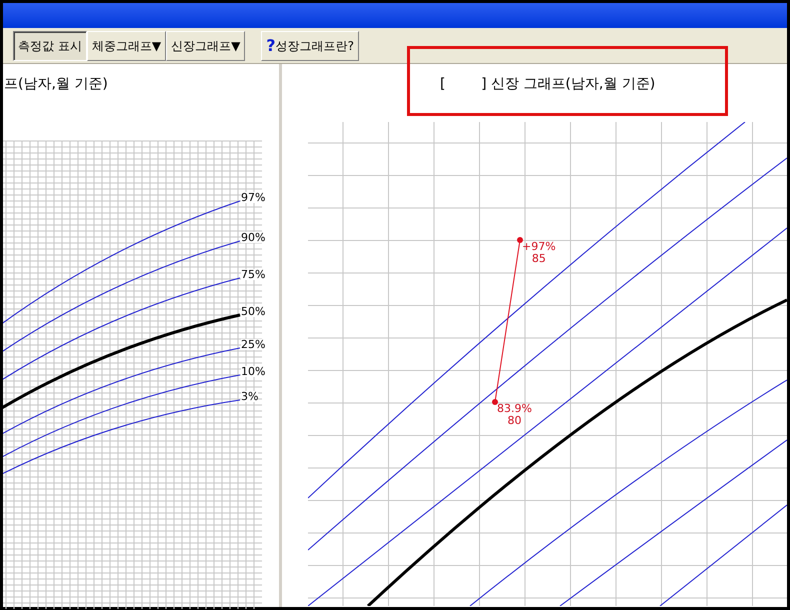 The width and height of the screenshot is (790, 610). What do you see at coordinates (56, 84) in the screenshot?
I see `chart-title: 프(남자,월 기준)` at bounding box center [56, 84].